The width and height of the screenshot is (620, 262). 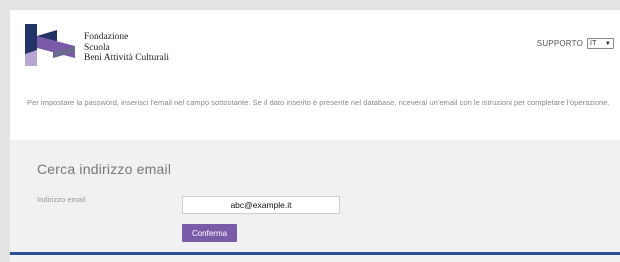 What do you see at coordinates (106, 37) in the screenshot?
I see `logo-line: Fondazione` at bounding box center [106, 37].